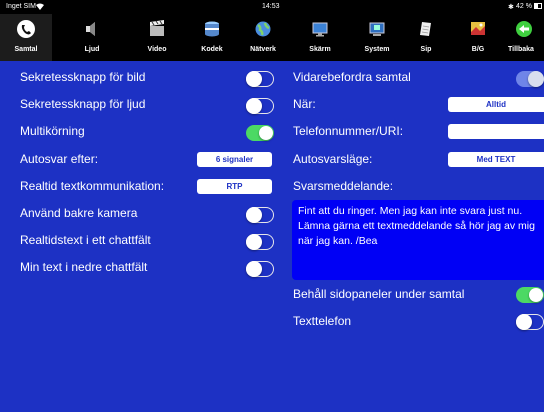 The image size is (544, 412). Describe the element at coordinates (260, 133) in the screenshot. I see `multitasking-toggle` at that location.